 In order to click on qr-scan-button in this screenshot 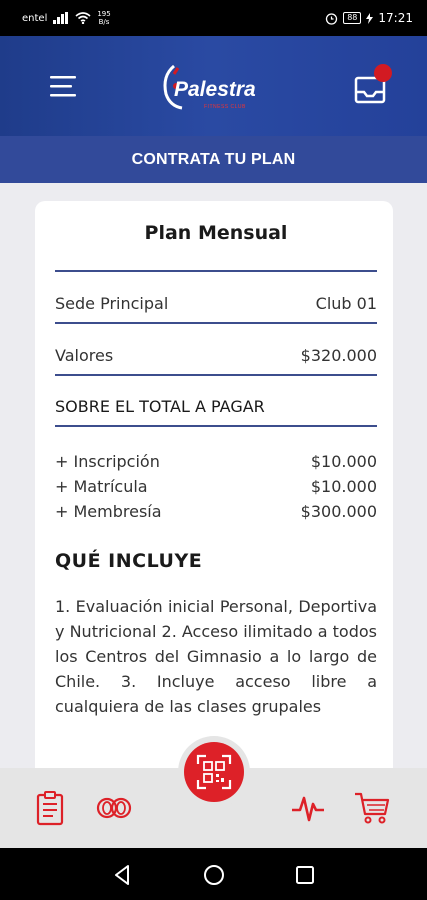, I will do `click(214, 772)`.